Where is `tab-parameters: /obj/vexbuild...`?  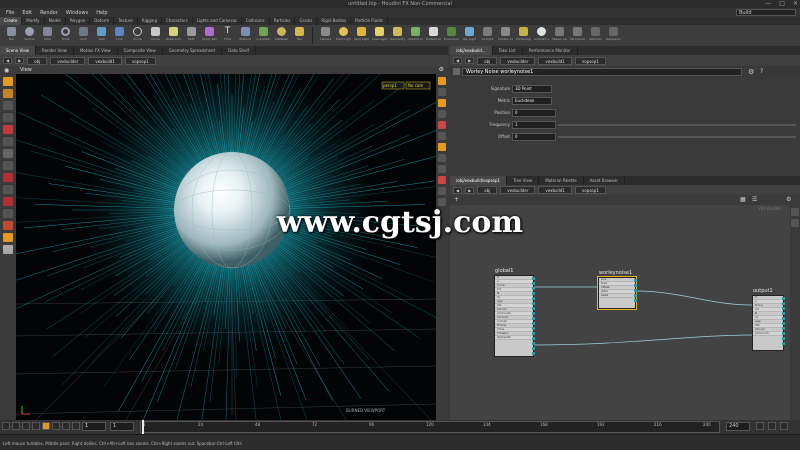
tab-parameters: /obj/vexbuild... is located at coordinates (471, 50).